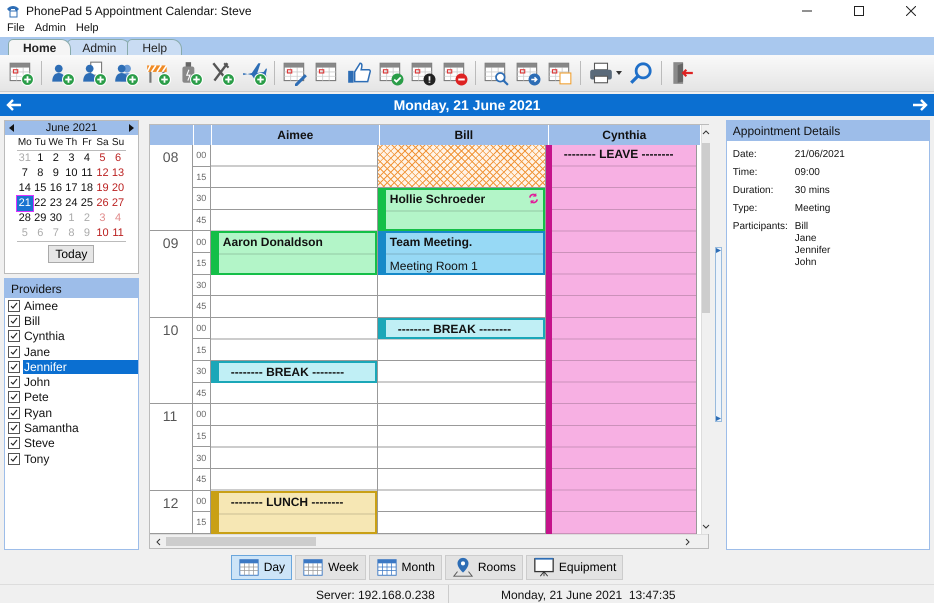 Image resolution: width=934 pixels, height=603 pixels. Describe the element at coordinates (25, 203) in the screenshot. I see `calendar-day: 21` at that location.